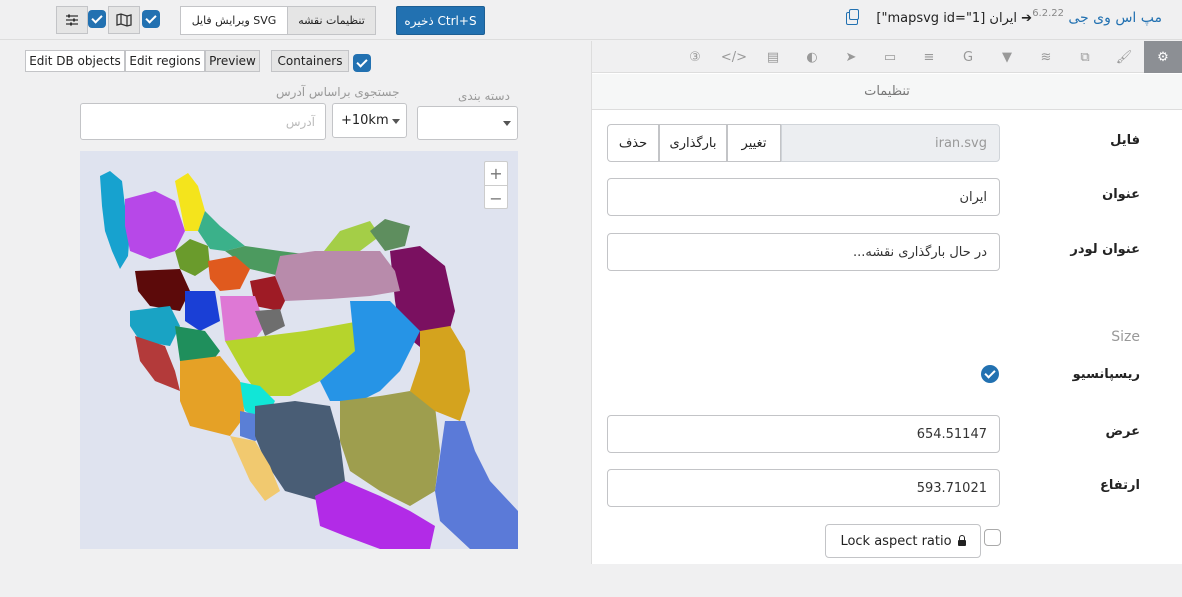 The image size is (1182, 597). I want to click on gear-icon: ⚙, so click(1163, 57).